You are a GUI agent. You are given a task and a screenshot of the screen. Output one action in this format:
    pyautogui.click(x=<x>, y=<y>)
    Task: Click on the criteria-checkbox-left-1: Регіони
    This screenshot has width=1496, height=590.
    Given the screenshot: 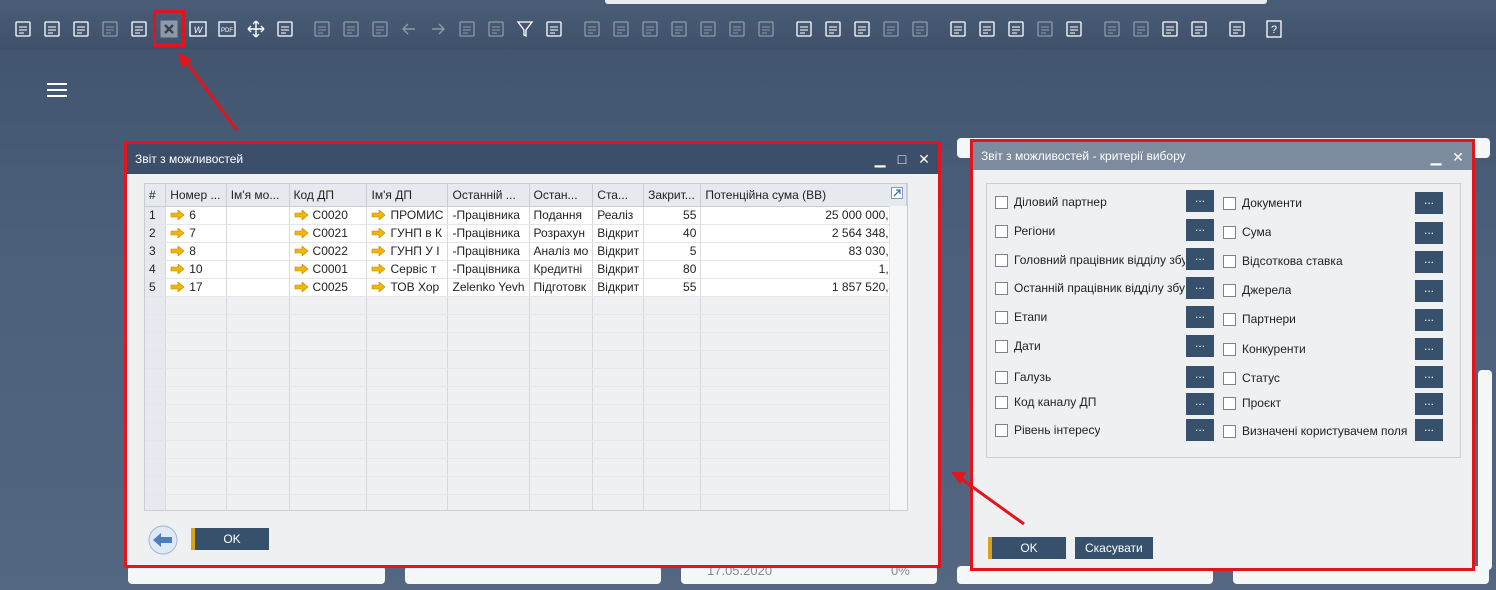 What is the action you would take?
    pyautogui.click(x=1090, y=231)
    